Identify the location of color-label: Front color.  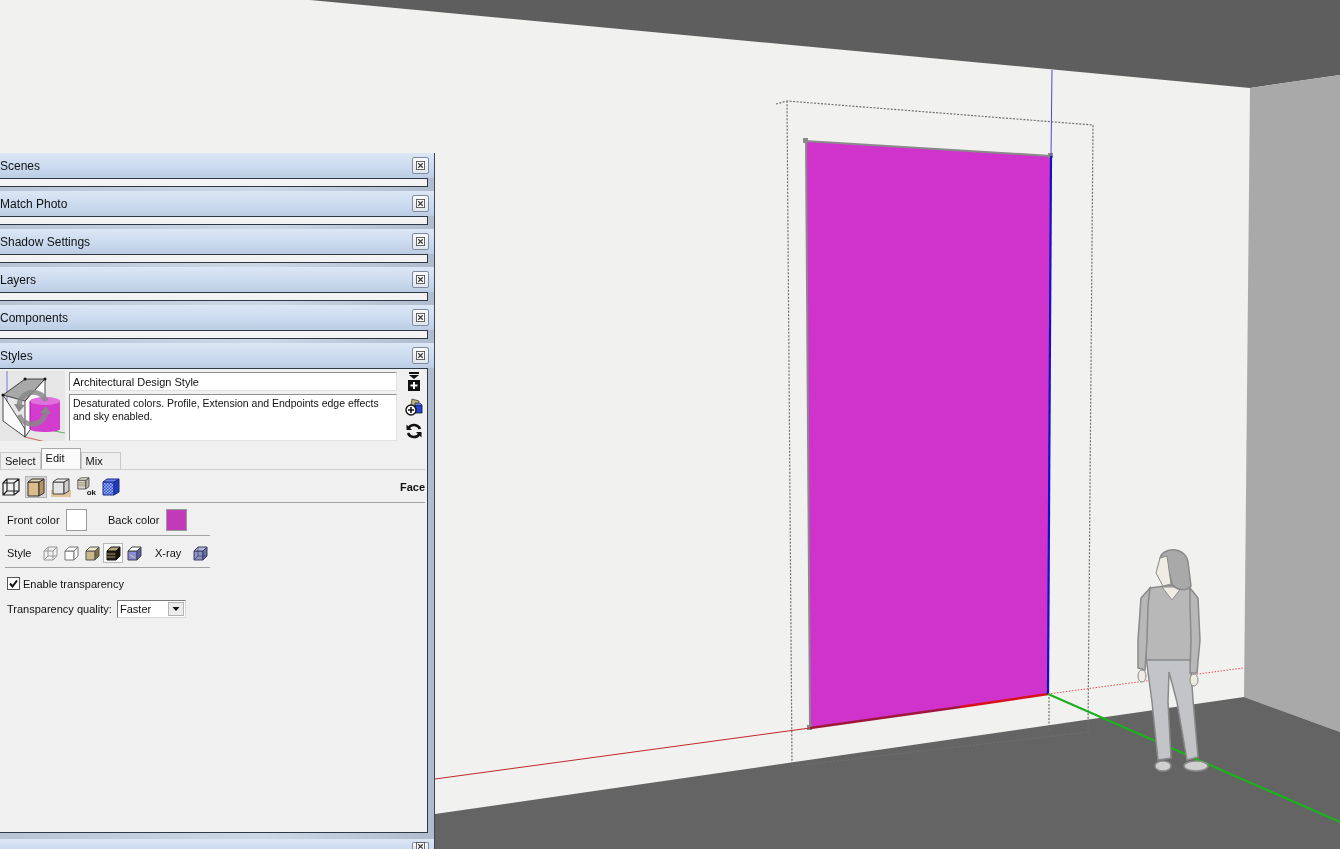
(34, 520).